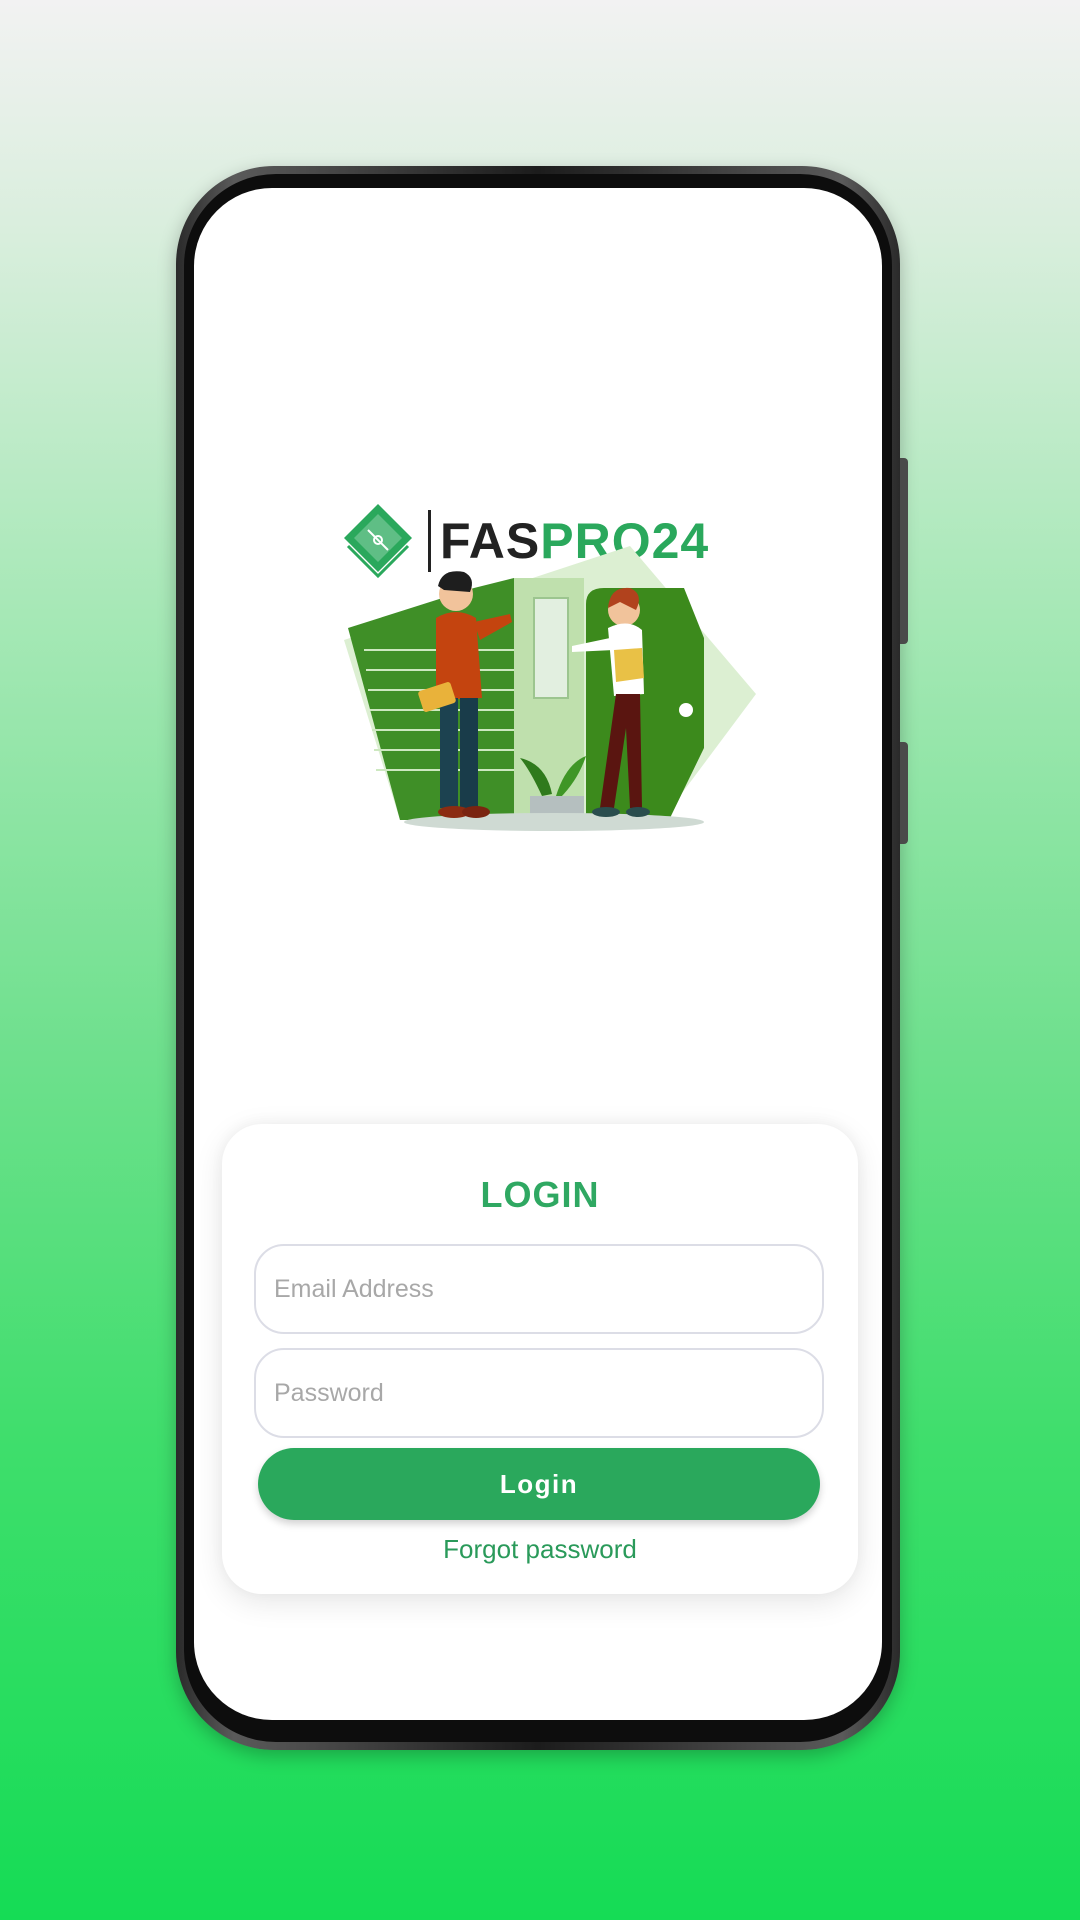 The image size is (1080, 1920). Describe the element at coordinates (904, 551) in the screenshot. I see `volume-button` at that location.